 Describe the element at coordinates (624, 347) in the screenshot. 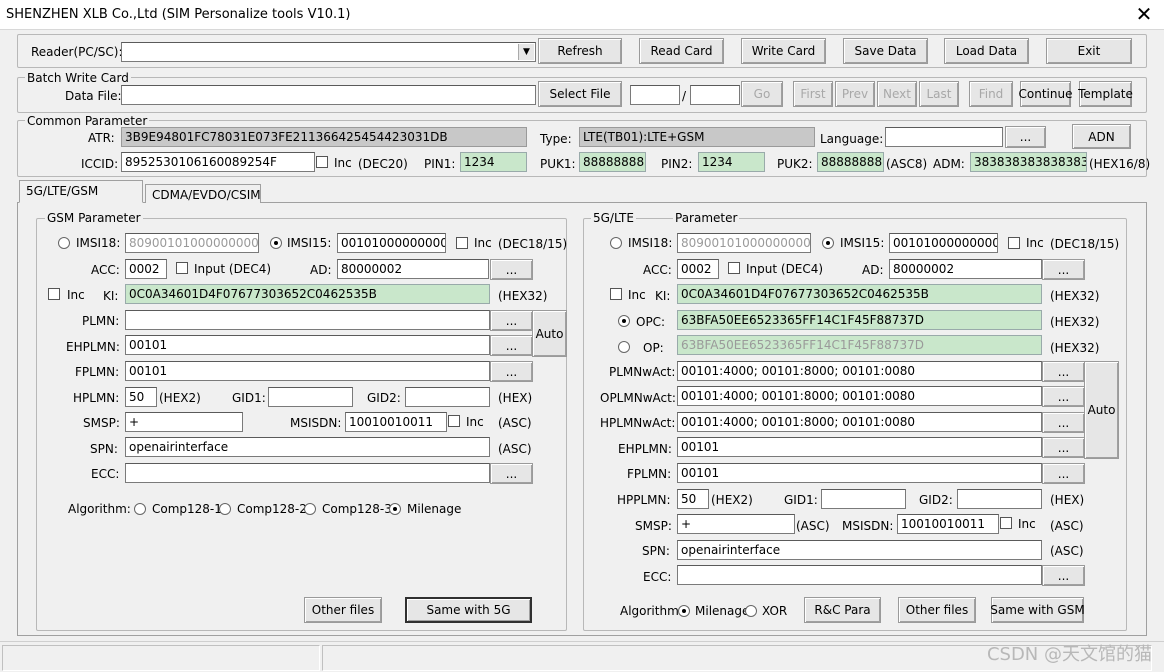

I see `lte-op-radio` at that location.